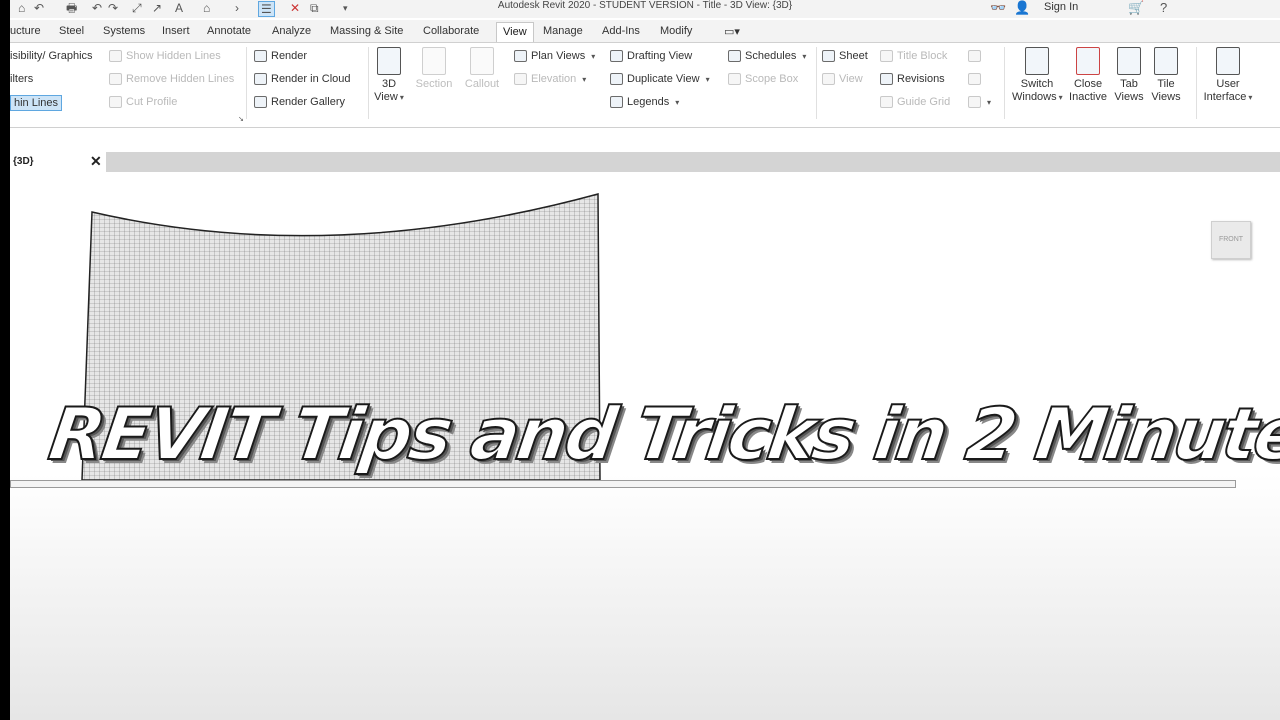 This screenshot has height=720, width=1280. Describe the element at coordinates (734, 56) in the screenshot. I see `schedules-icon` at that location.